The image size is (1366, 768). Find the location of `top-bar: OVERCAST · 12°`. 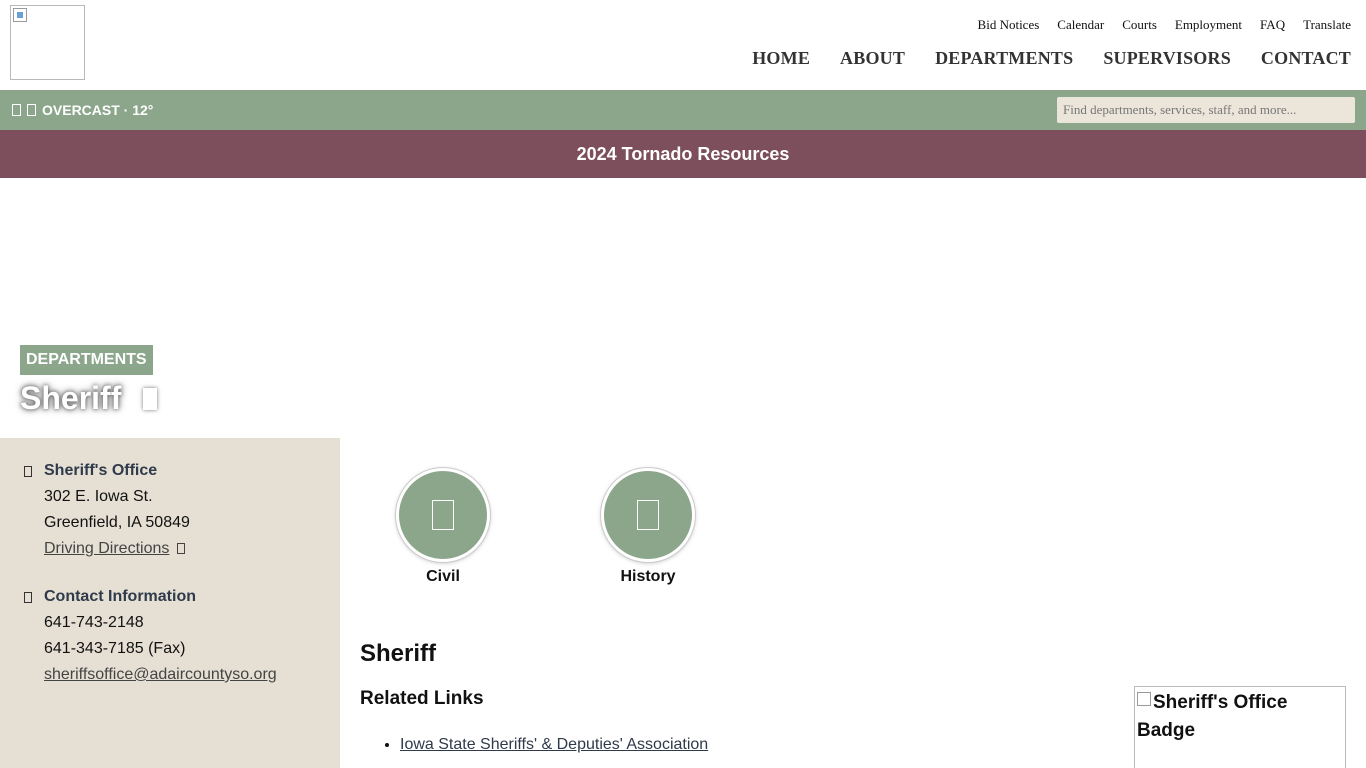

top-bar: OVERCAST · 12° is located at coordinates (683, 110).